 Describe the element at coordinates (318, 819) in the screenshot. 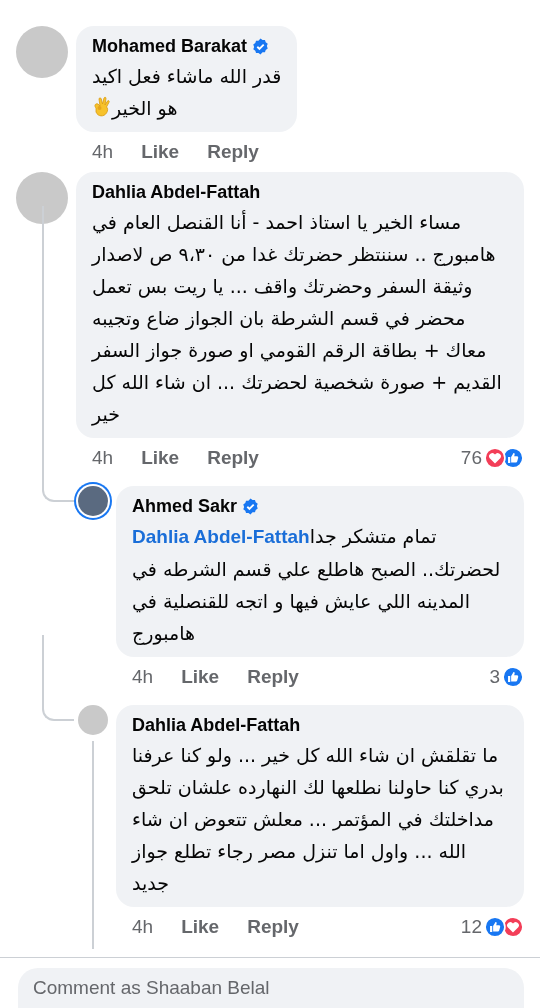

I see `comment-text: ما تقلقش ان شاء الله كل خير ... ولو كنا عرفنا بدري كنا حاولنا نطلعها لك النهارده علشان تلحق مداخلتك في المؤتمر ... معلش تتعوض ان شاء الله ... واول اما تنزل مصر رجاء تطلع جواز جديد` at that location.